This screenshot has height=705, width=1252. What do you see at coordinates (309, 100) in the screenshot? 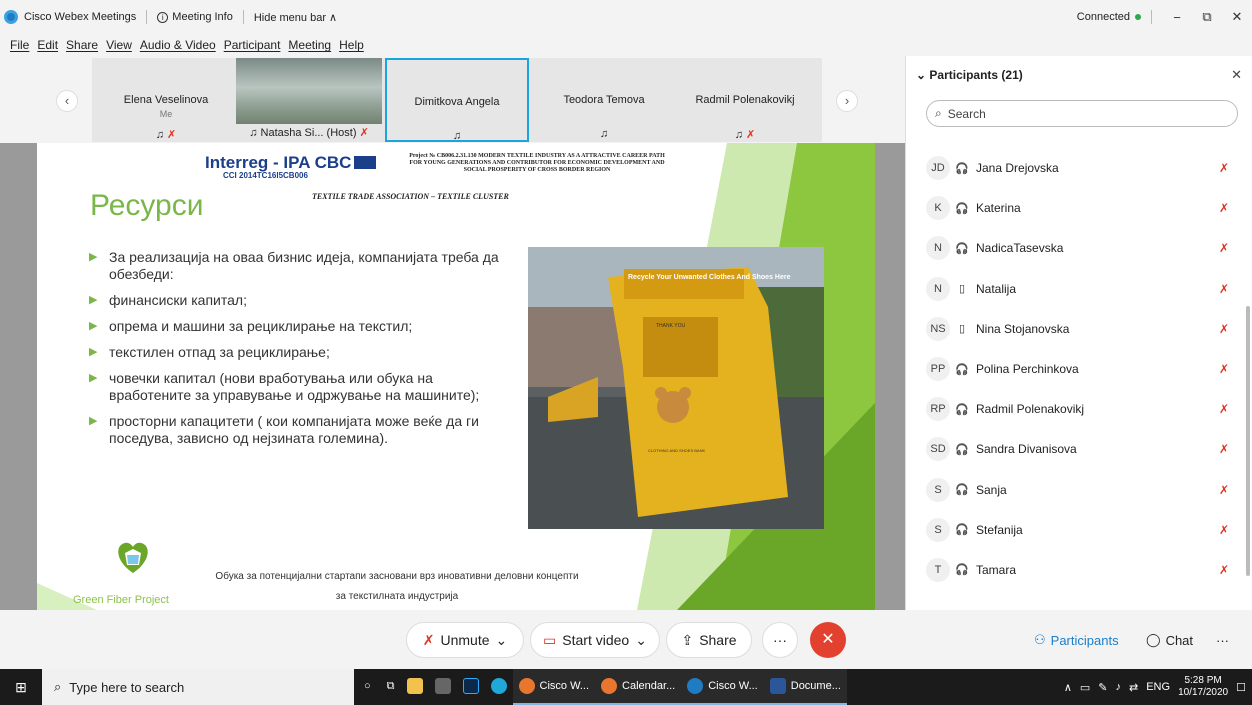
I see `video-tile-host: ♫ Natasha Si... (Host) ✗` at bounding box center [309, 100].